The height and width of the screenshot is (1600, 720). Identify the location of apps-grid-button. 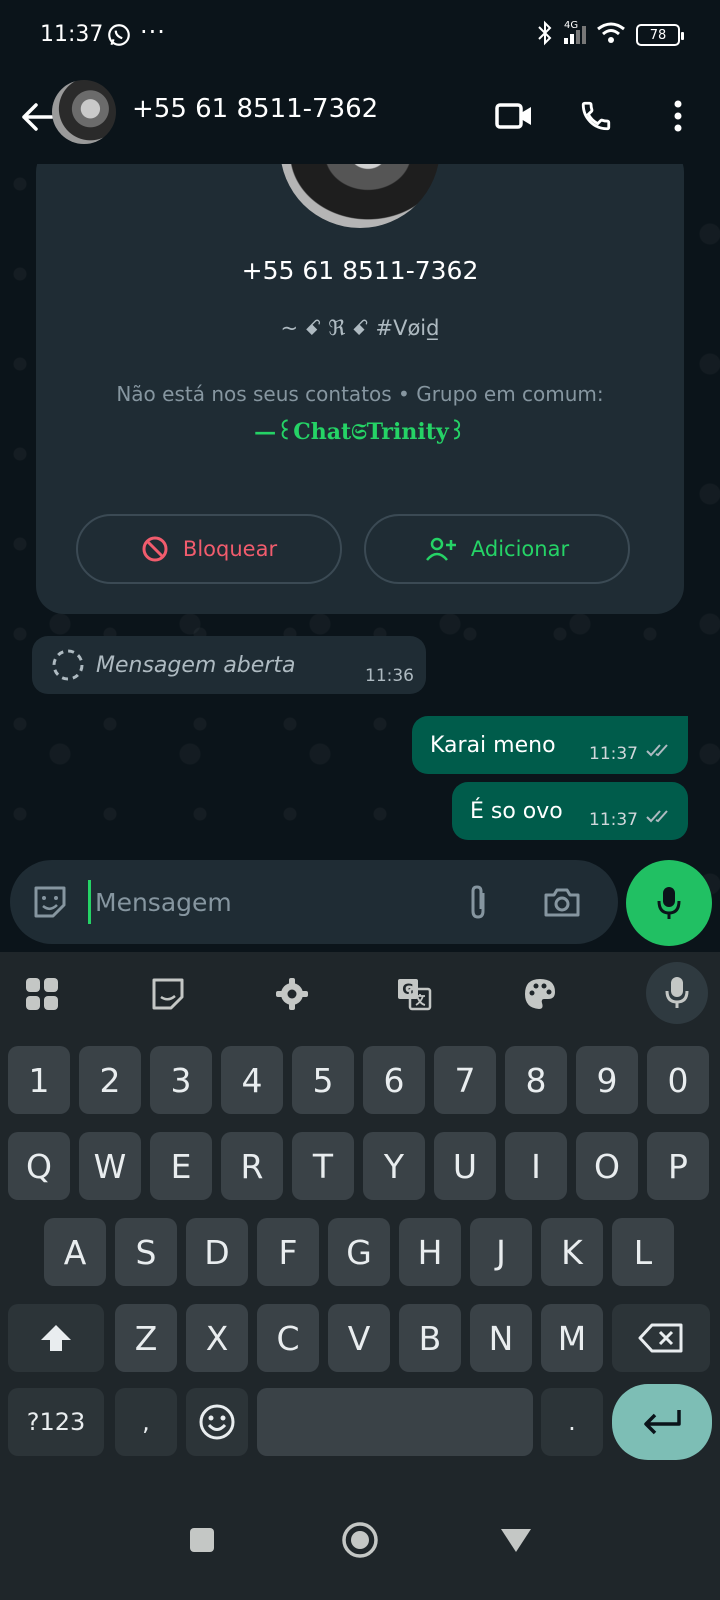
(42, 994).